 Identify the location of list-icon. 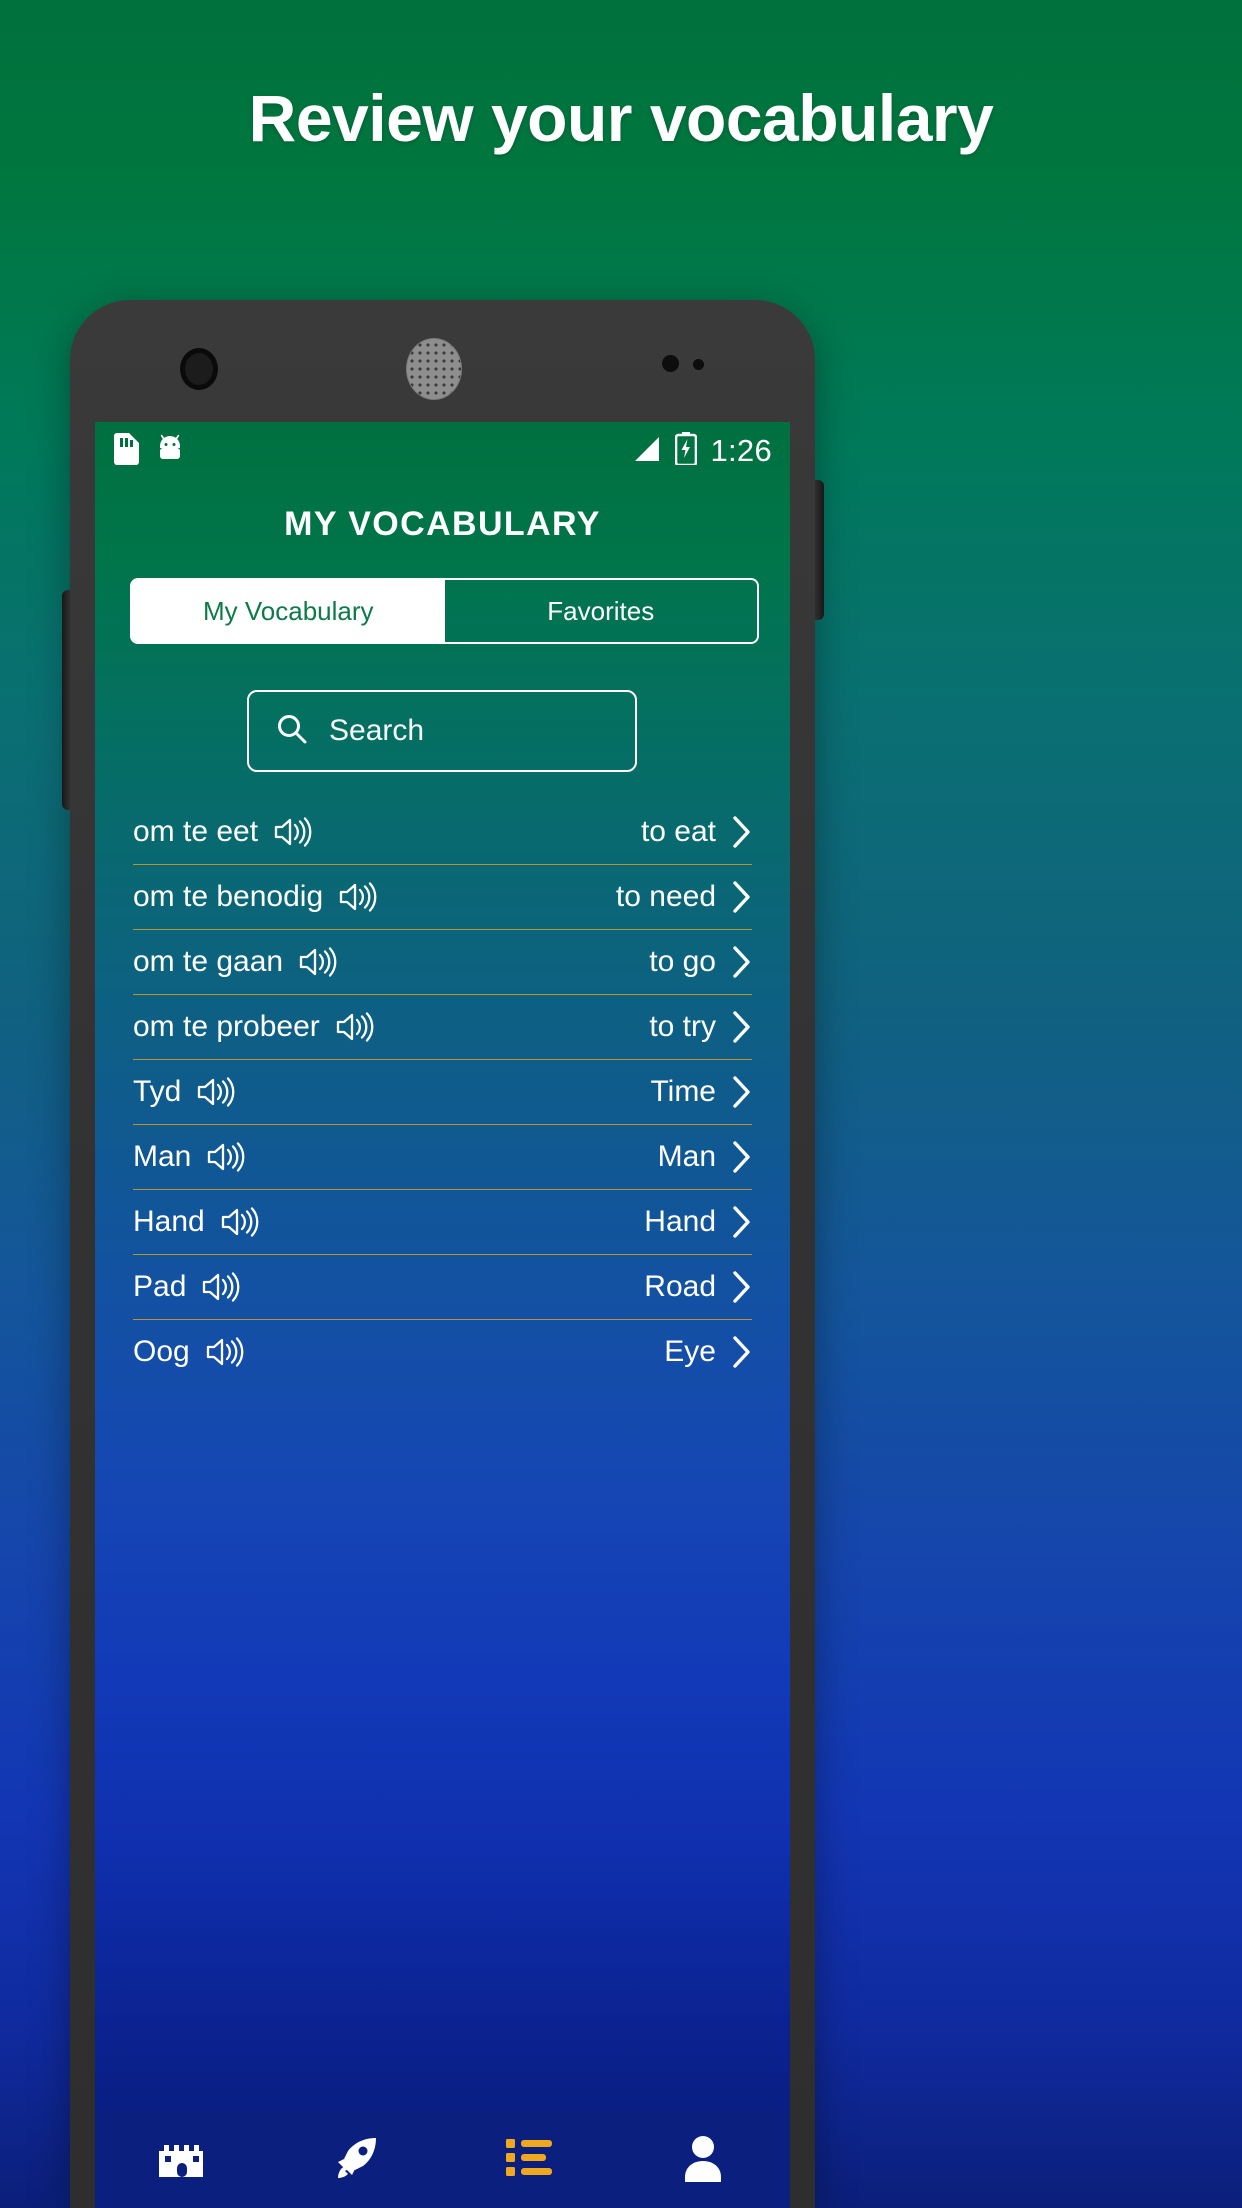
(529, 2160).